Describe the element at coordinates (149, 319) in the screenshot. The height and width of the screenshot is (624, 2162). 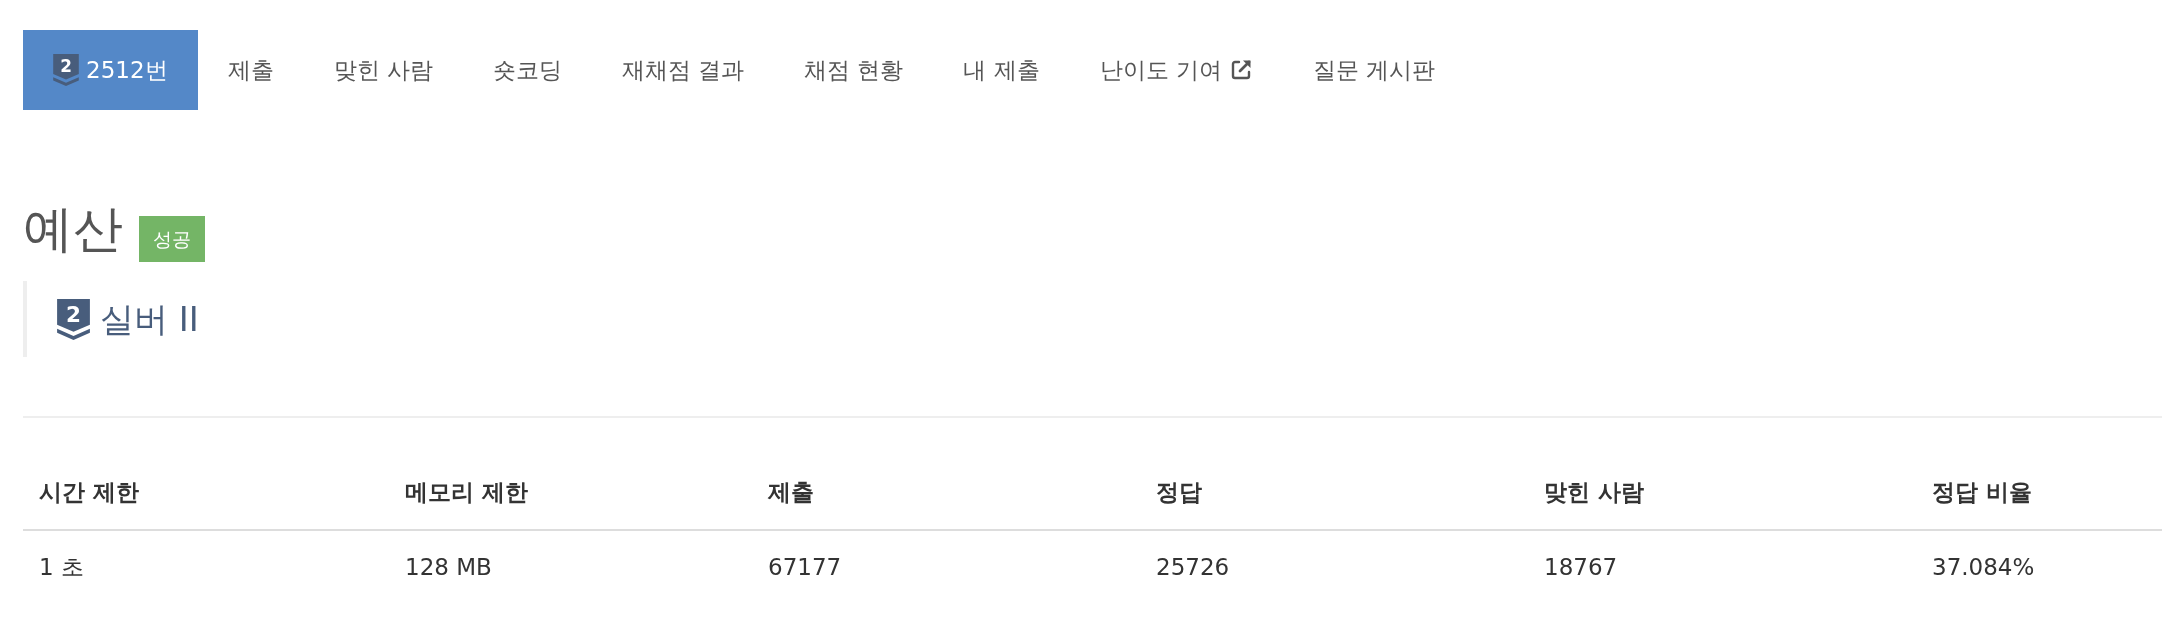
I see `tier-name: 실버 II` at that location.